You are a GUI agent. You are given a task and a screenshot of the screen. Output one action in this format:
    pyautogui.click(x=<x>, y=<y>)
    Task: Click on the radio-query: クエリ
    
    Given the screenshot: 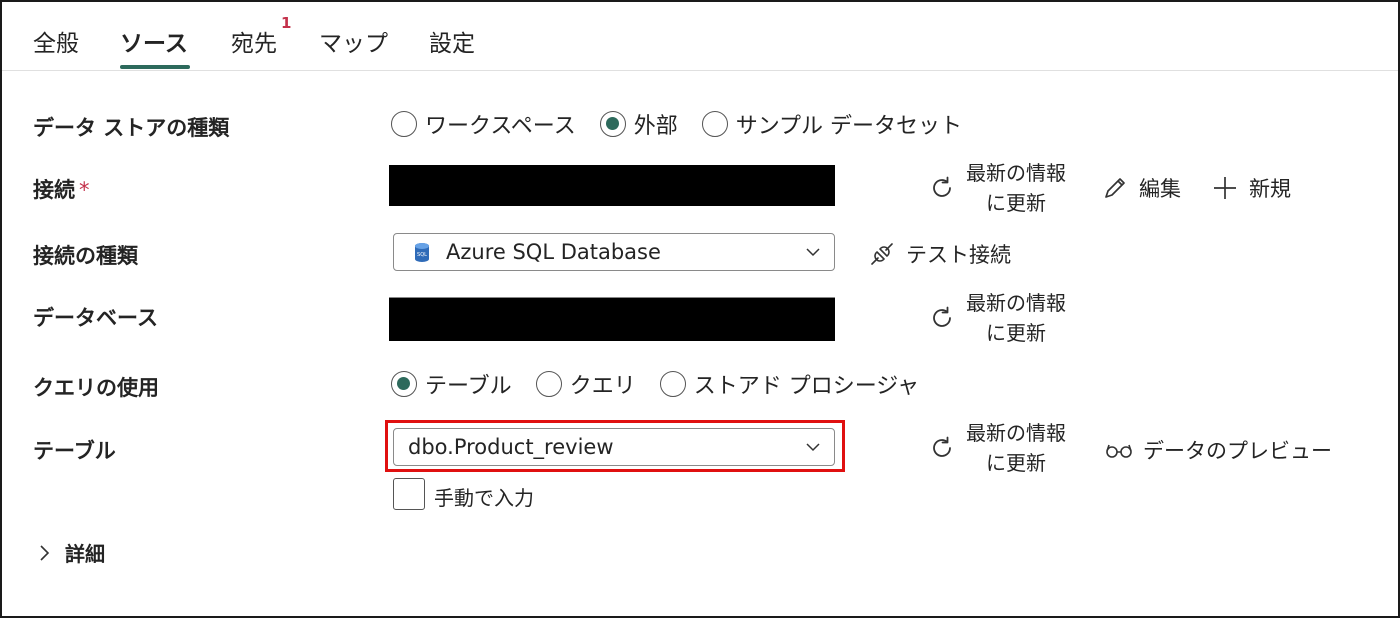 What is the action you would take?
    pyautogui.click(x=585, y=384)
    